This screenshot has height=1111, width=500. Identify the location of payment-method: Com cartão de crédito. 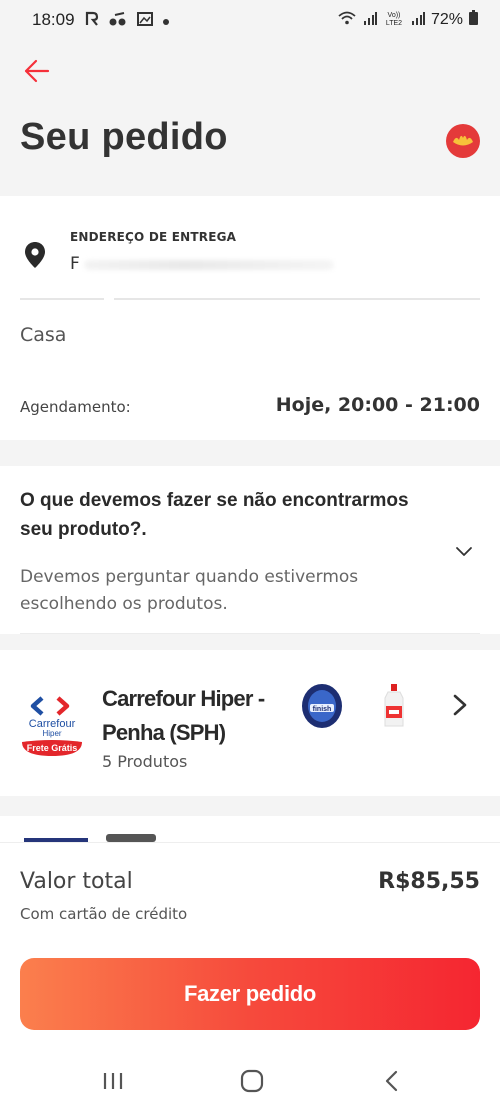
(103, 914).